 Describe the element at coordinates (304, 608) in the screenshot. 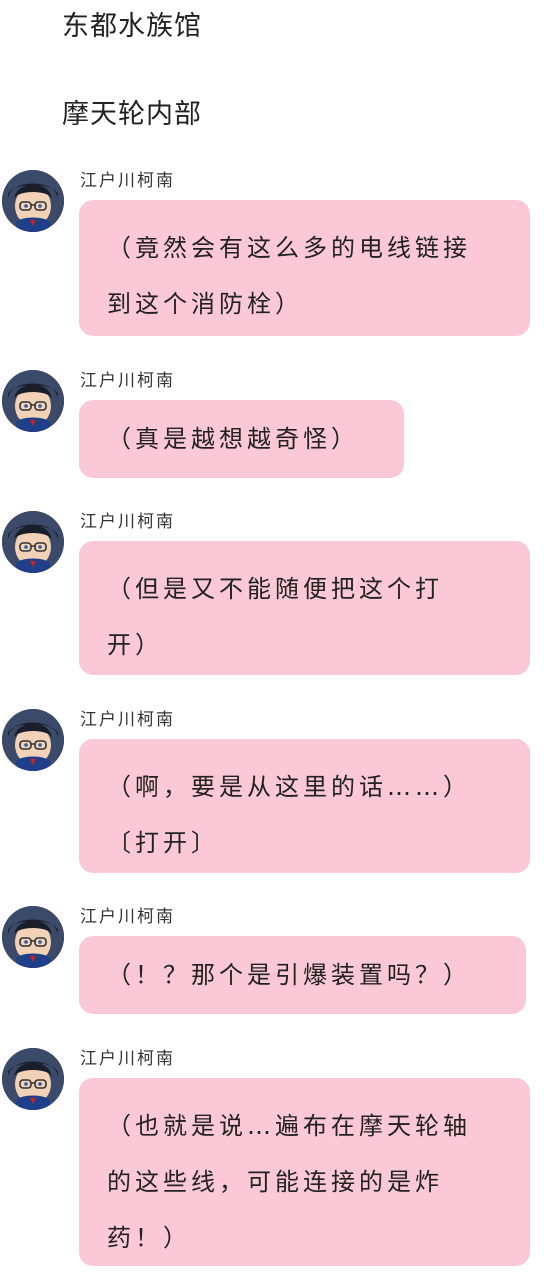

I see `message-bubble: （但是又不能随便把这个打 开）` at that location.